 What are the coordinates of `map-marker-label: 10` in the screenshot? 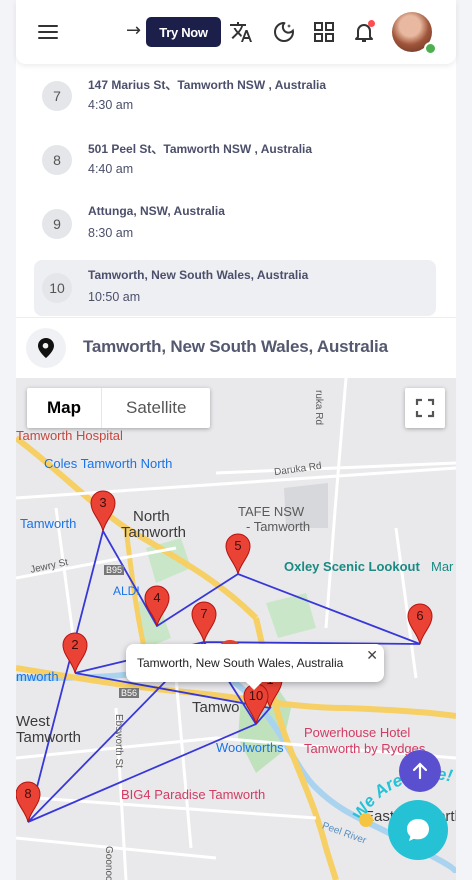 It's located at (256, 695).